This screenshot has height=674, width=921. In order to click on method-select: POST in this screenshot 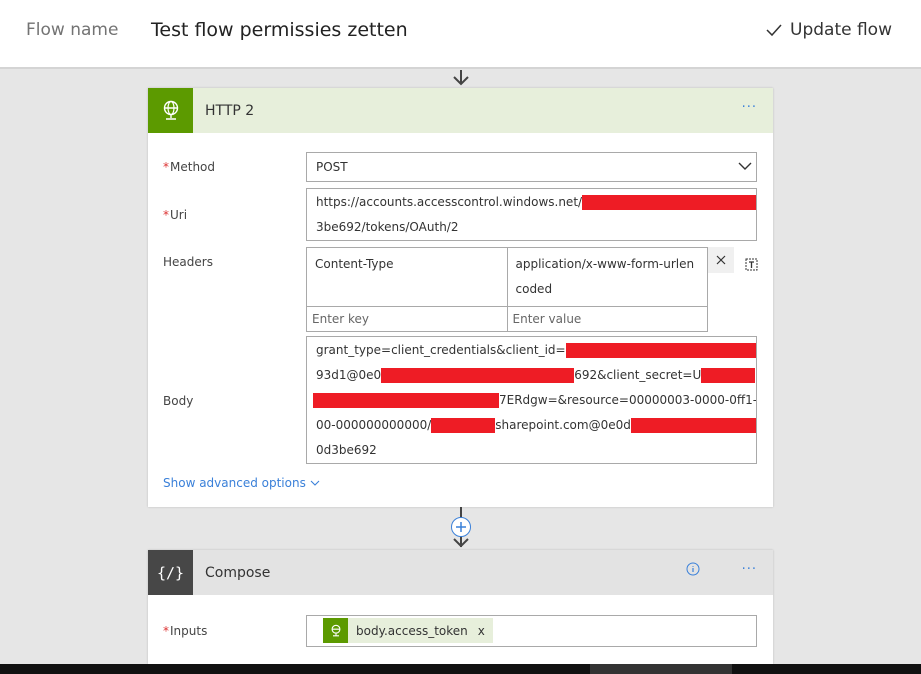, I will do `click(531, 167)`.